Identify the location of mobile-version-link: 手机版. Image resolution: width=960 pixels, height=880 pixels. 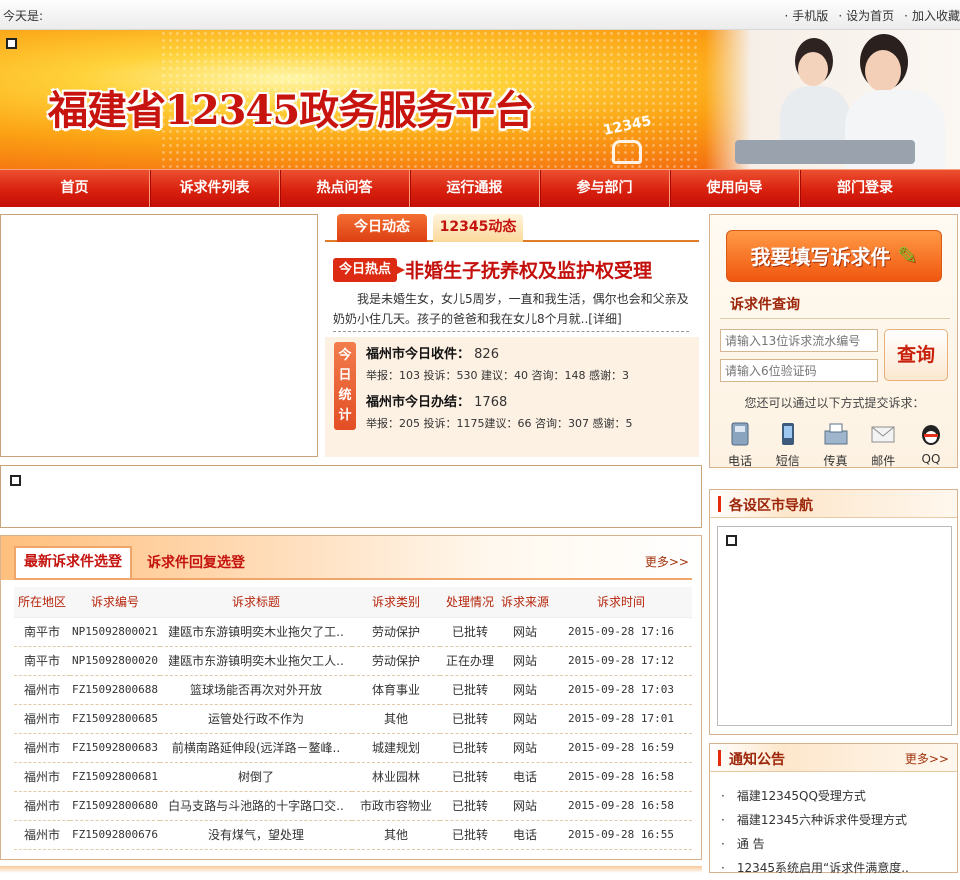
(806, 15).